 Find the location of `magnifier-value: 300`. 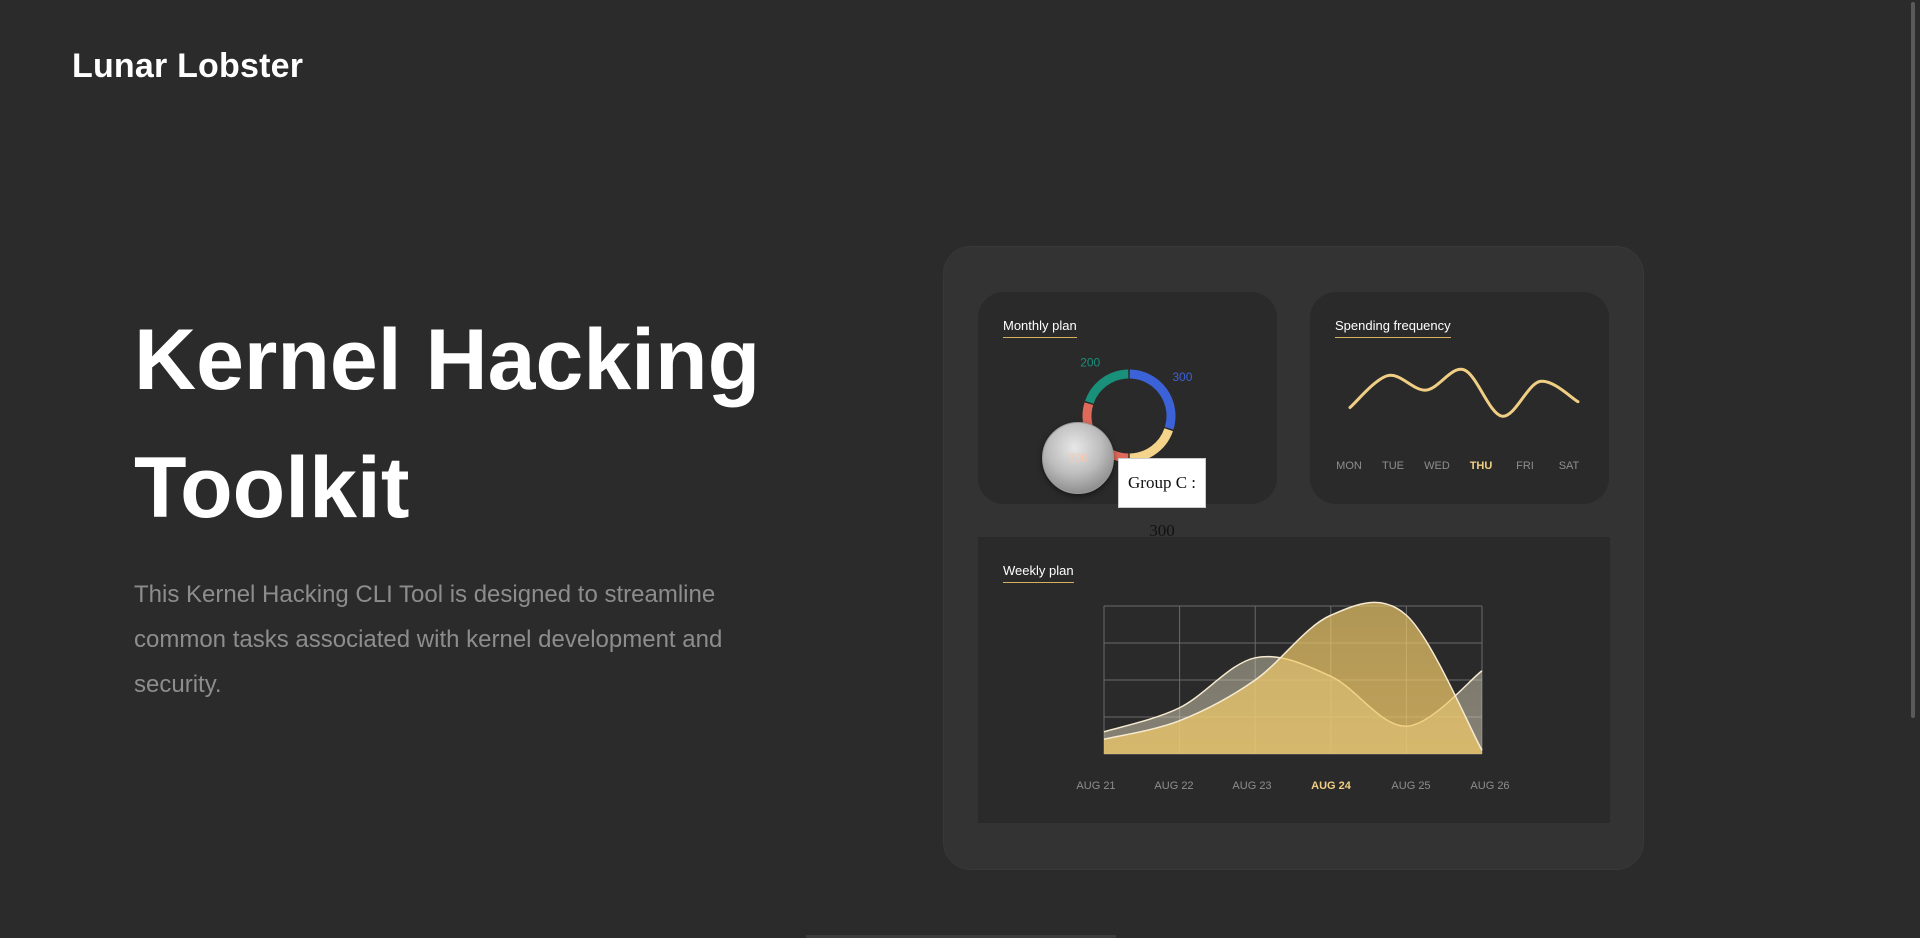

magnifier-value: 300 is located at coordinates (1078, 458).